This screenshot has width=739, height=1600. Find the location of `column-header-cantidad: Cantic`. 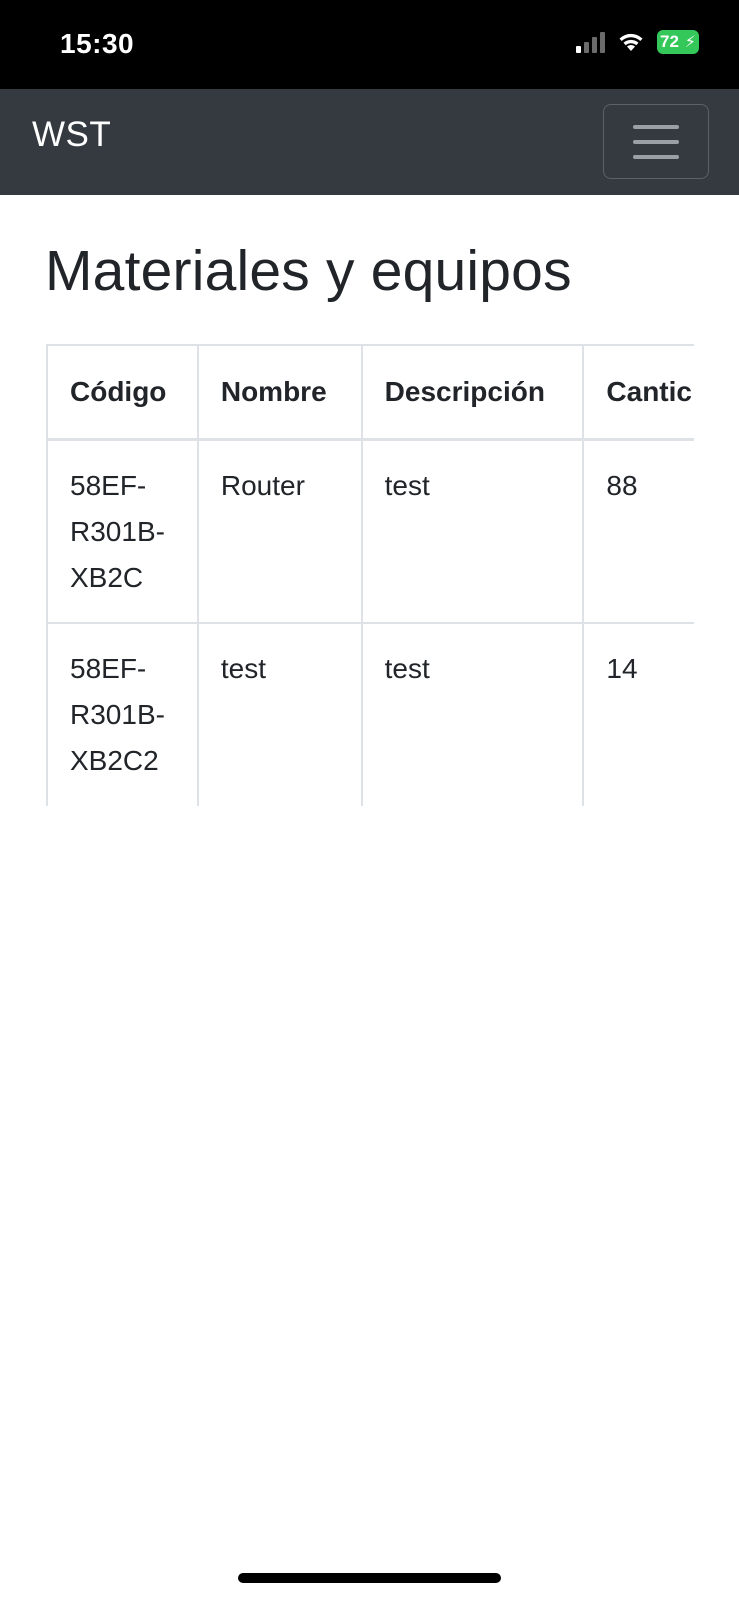

column-header-cantidad: Cantic is located at coordinates (638, 392).